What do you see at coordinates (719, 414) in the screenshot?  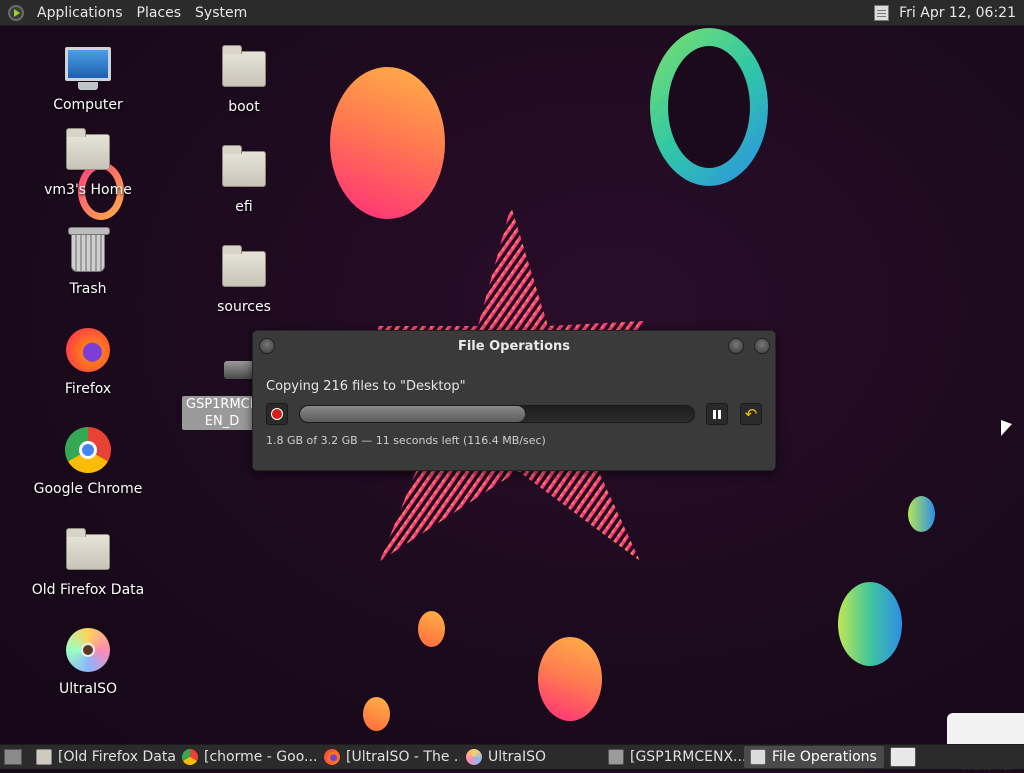 I see `pause-icon-bar` at bounding box center [719, 414].